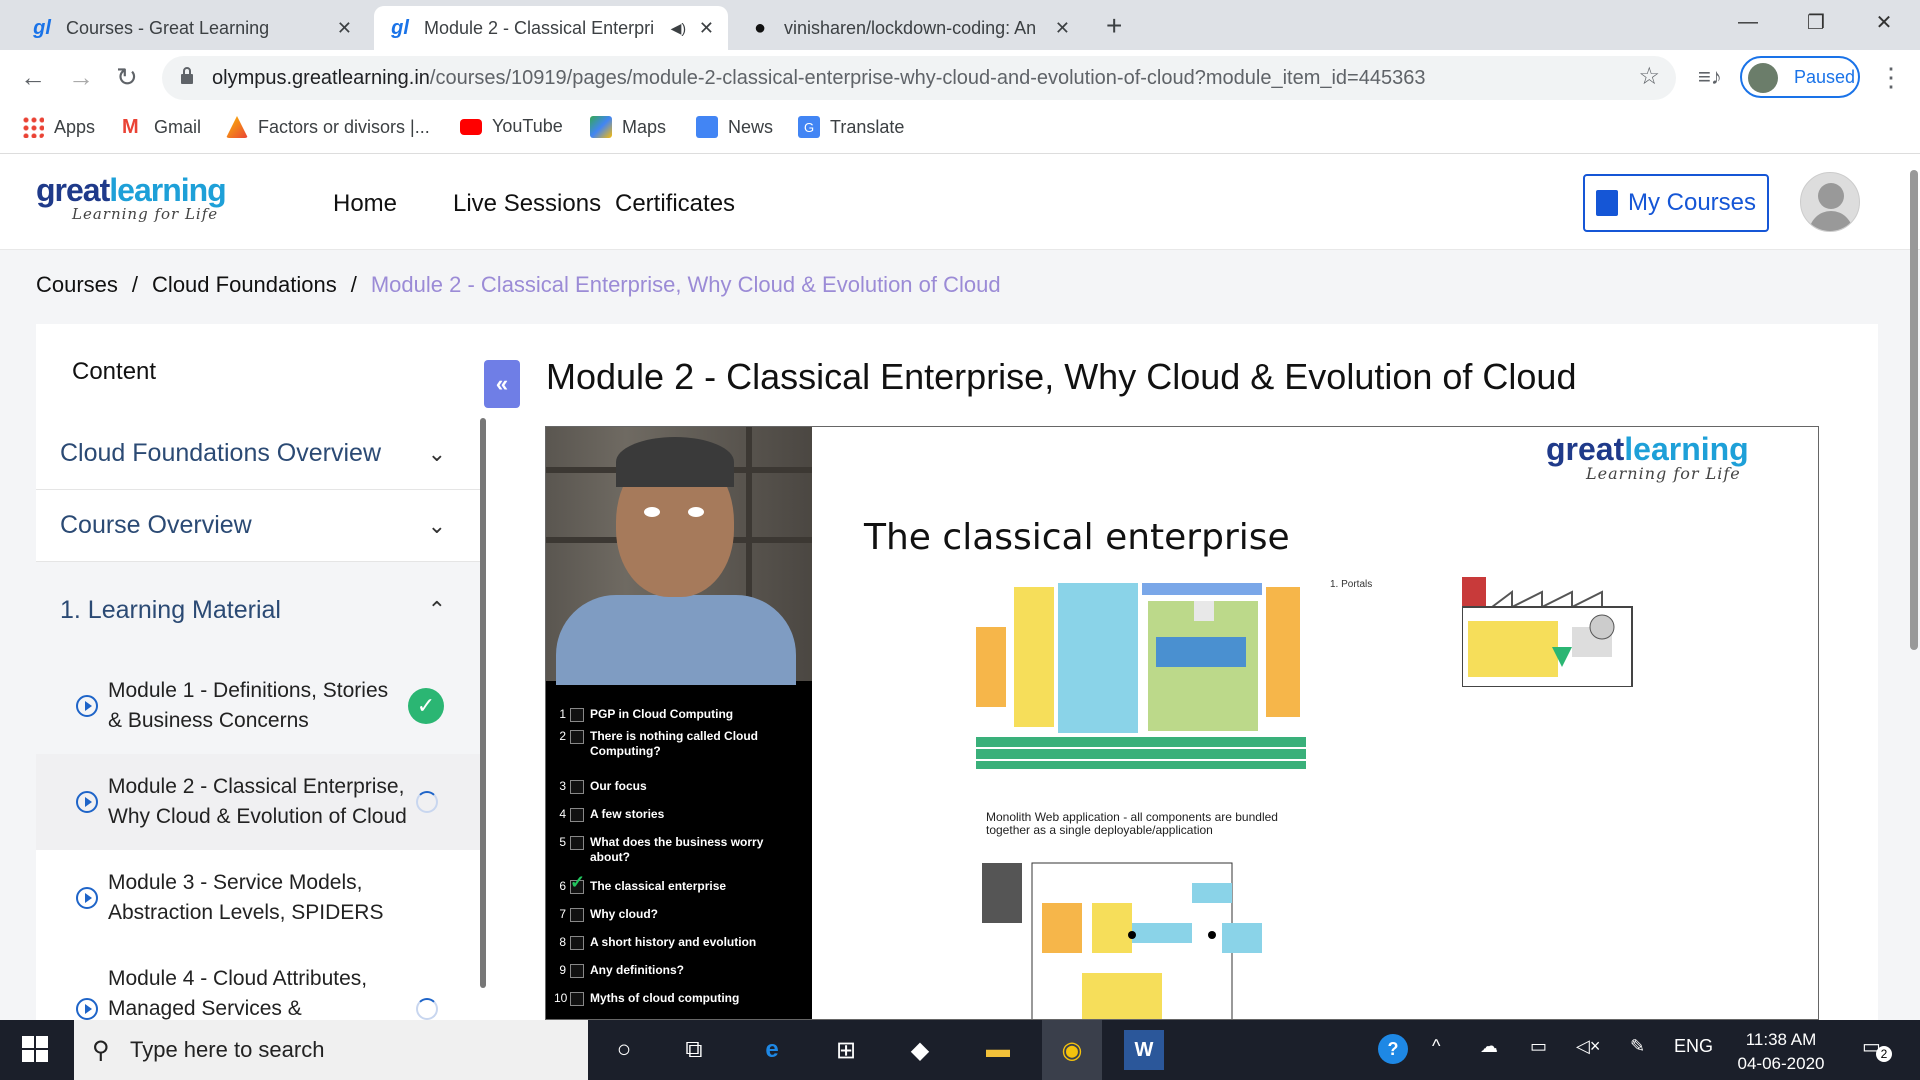 The height and width of the screenshot is (1080, 1920). What do you see at coordinates (846, 1050) in the screenshot?
I see `store-icon: ⊞` at bounding box center [846, 1050].